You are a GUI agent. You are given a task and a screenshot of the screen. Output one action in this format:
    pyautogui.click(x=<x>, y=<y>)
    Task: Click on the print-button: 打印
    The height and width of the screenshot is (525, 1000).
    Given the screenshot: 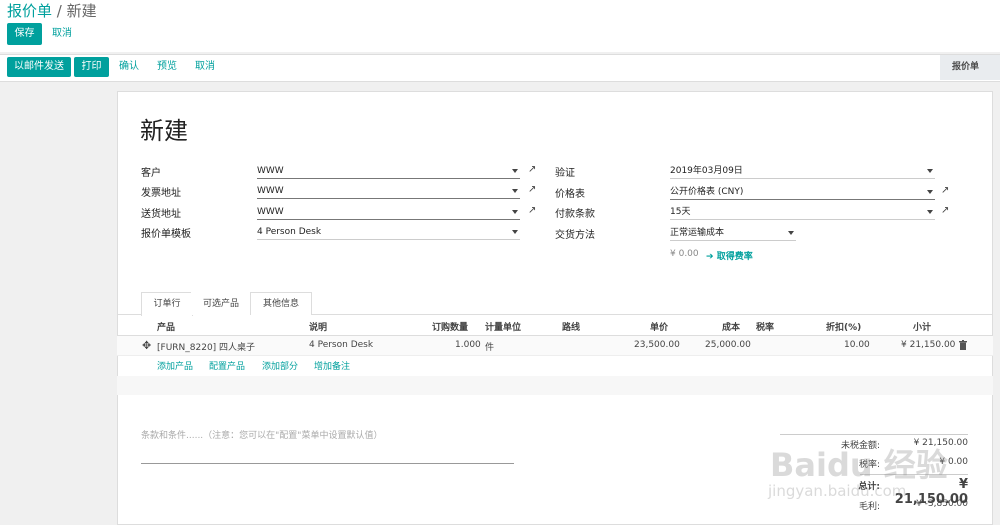 What is the action you would take?
    pyautogui.click(x=91, y=67)
    